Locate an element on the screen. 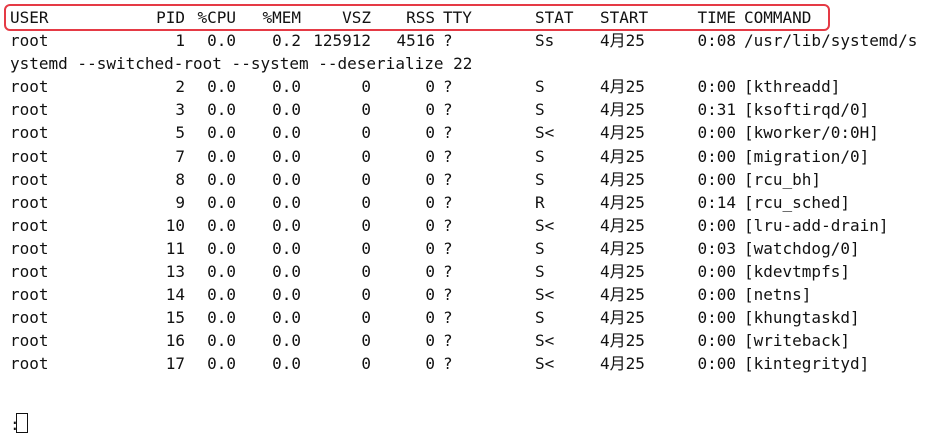  cell-command: [lru-add-drain] is located at coordinates (816, 225).